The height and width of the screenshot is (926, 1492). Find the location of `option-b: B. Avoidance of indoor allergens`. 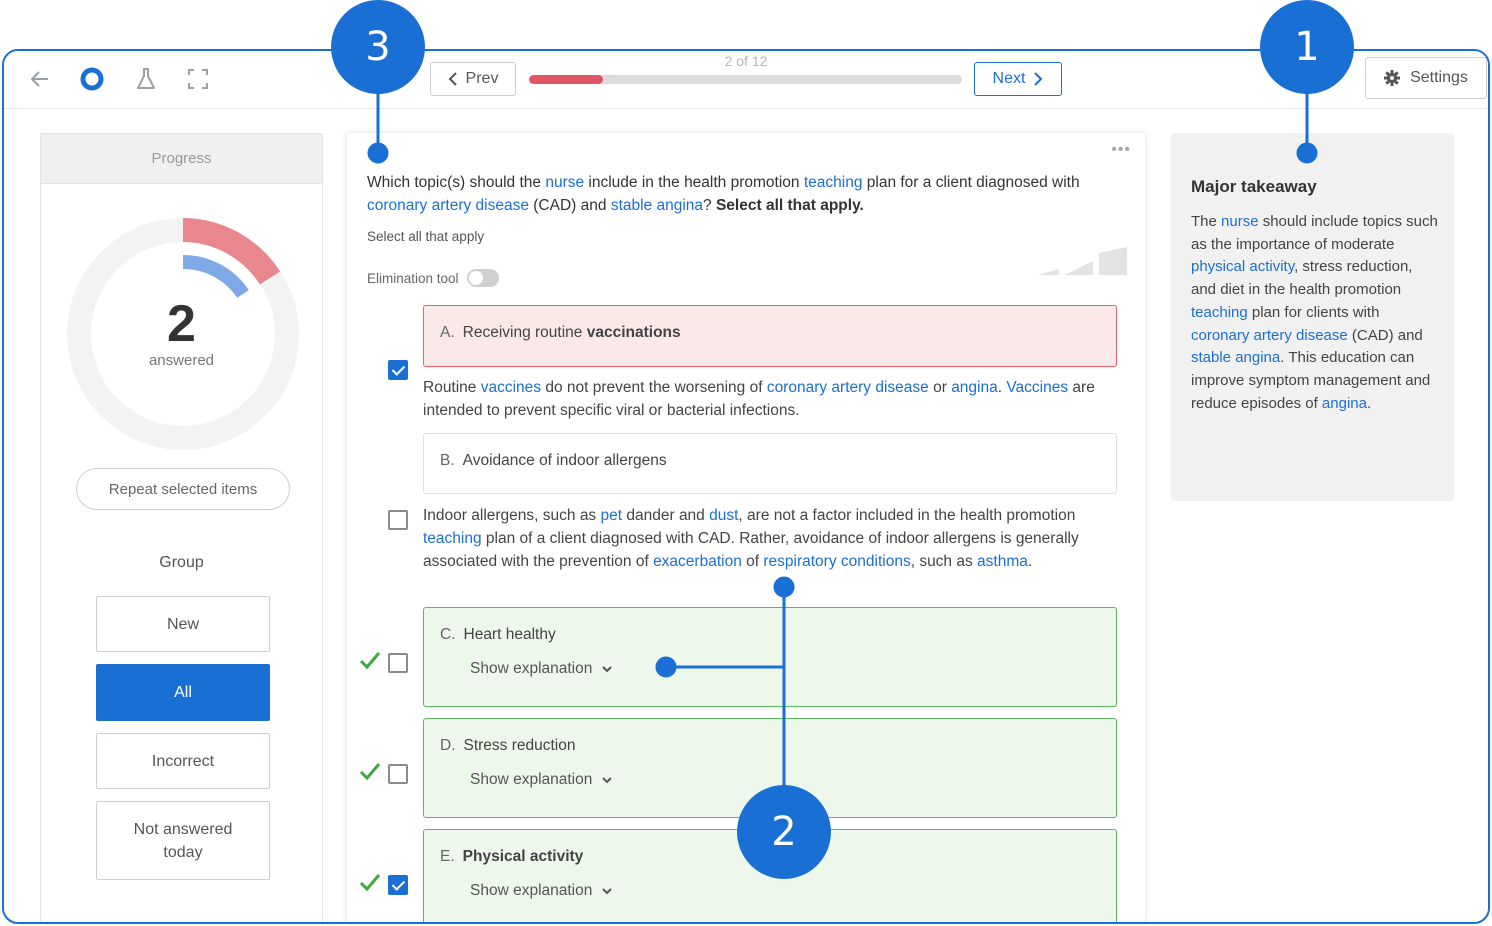

option-b: B. Avoidance of indoor allergens is located at coordinates (770, 463).